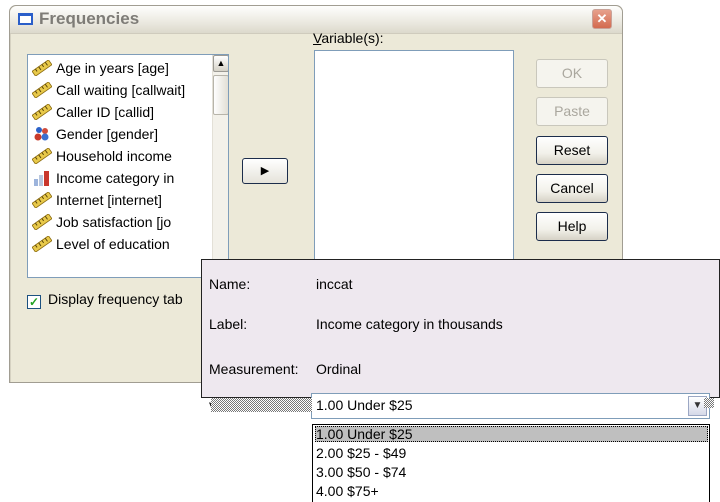  Describe the element at coordinates (113, 244) in the screenshot. I see `list-item-label: Level of education` at that location.